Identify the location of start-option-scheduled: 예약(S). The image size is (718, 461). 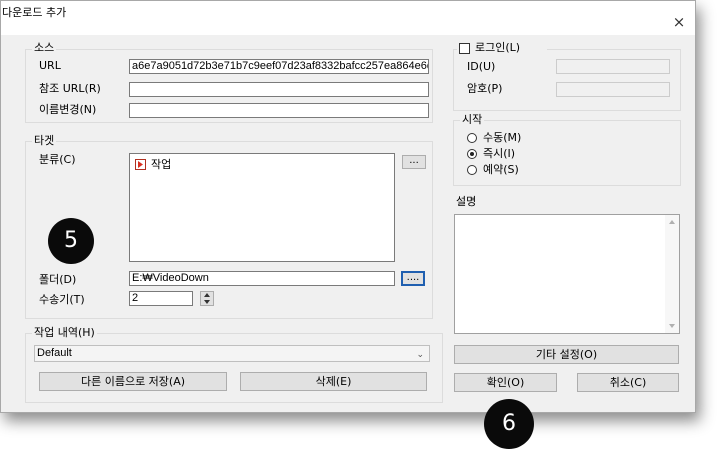
(517, 170).